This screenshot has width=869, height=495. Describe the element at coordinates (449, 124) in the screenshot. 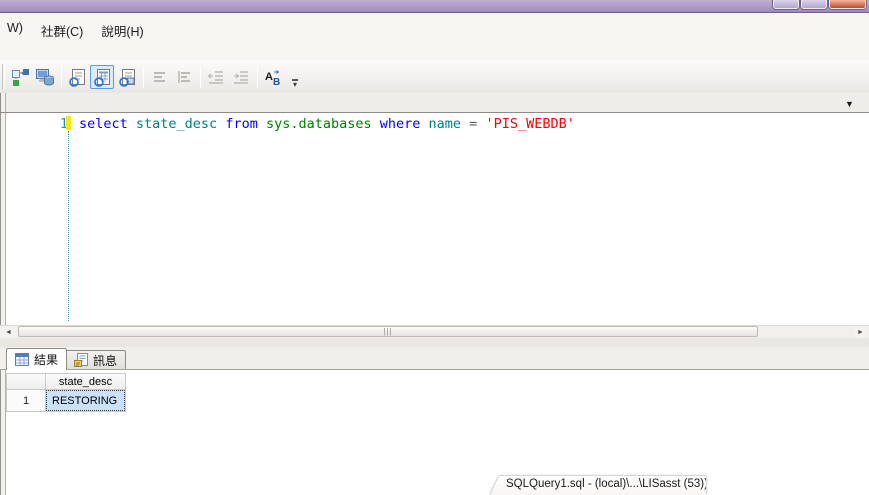

I see `sql-token-column: name` at that location.